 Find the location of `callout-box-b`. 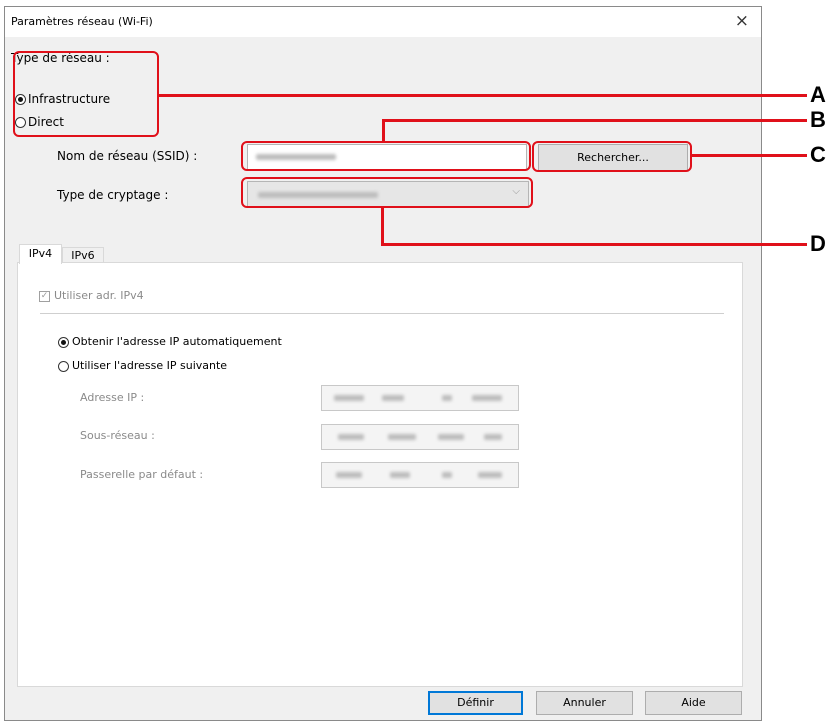

callout-box-b is located at coordinates (386, 156).